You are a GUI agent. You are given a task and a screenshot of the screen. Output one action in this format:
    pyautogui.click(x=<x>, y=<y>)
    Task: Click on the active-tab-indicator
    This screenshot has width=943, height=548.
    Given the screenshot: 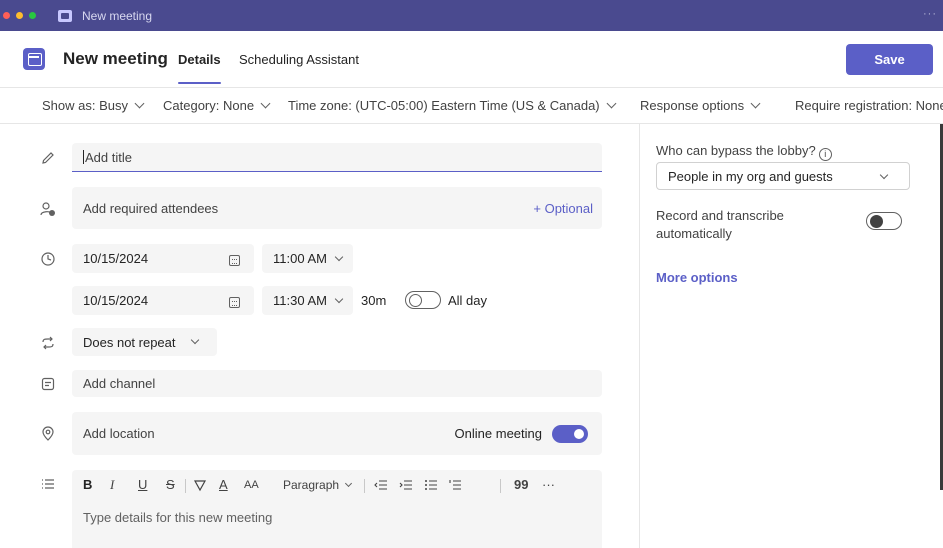 What is the action you would take?
    pyautogui.click(x=199, y=83)
    